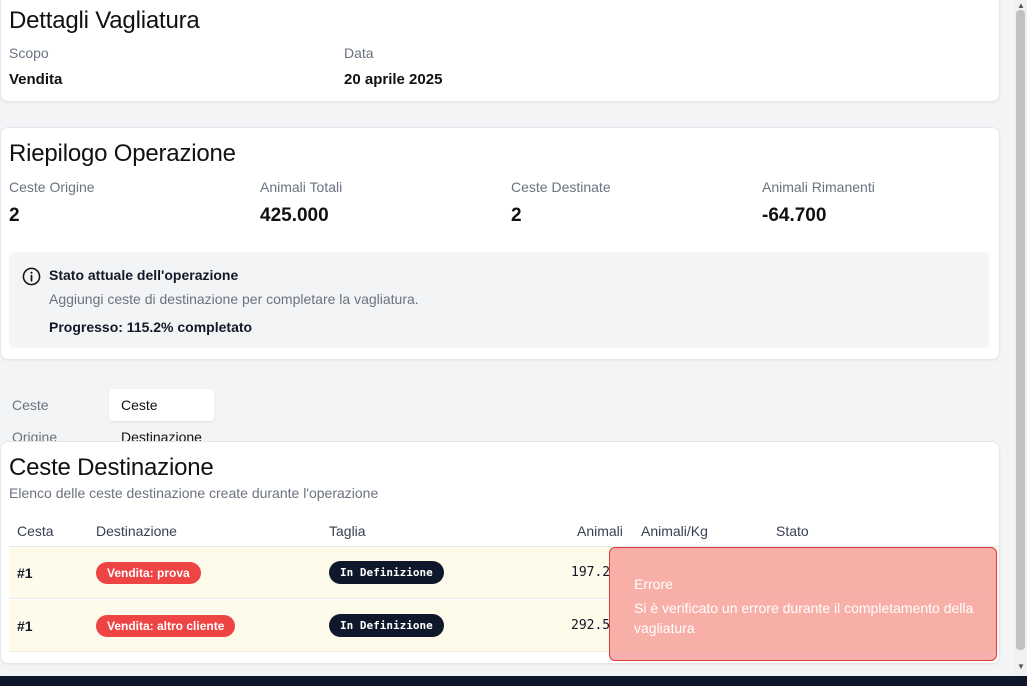  I want to click on scope-value: Vendita, so click(36, 79).